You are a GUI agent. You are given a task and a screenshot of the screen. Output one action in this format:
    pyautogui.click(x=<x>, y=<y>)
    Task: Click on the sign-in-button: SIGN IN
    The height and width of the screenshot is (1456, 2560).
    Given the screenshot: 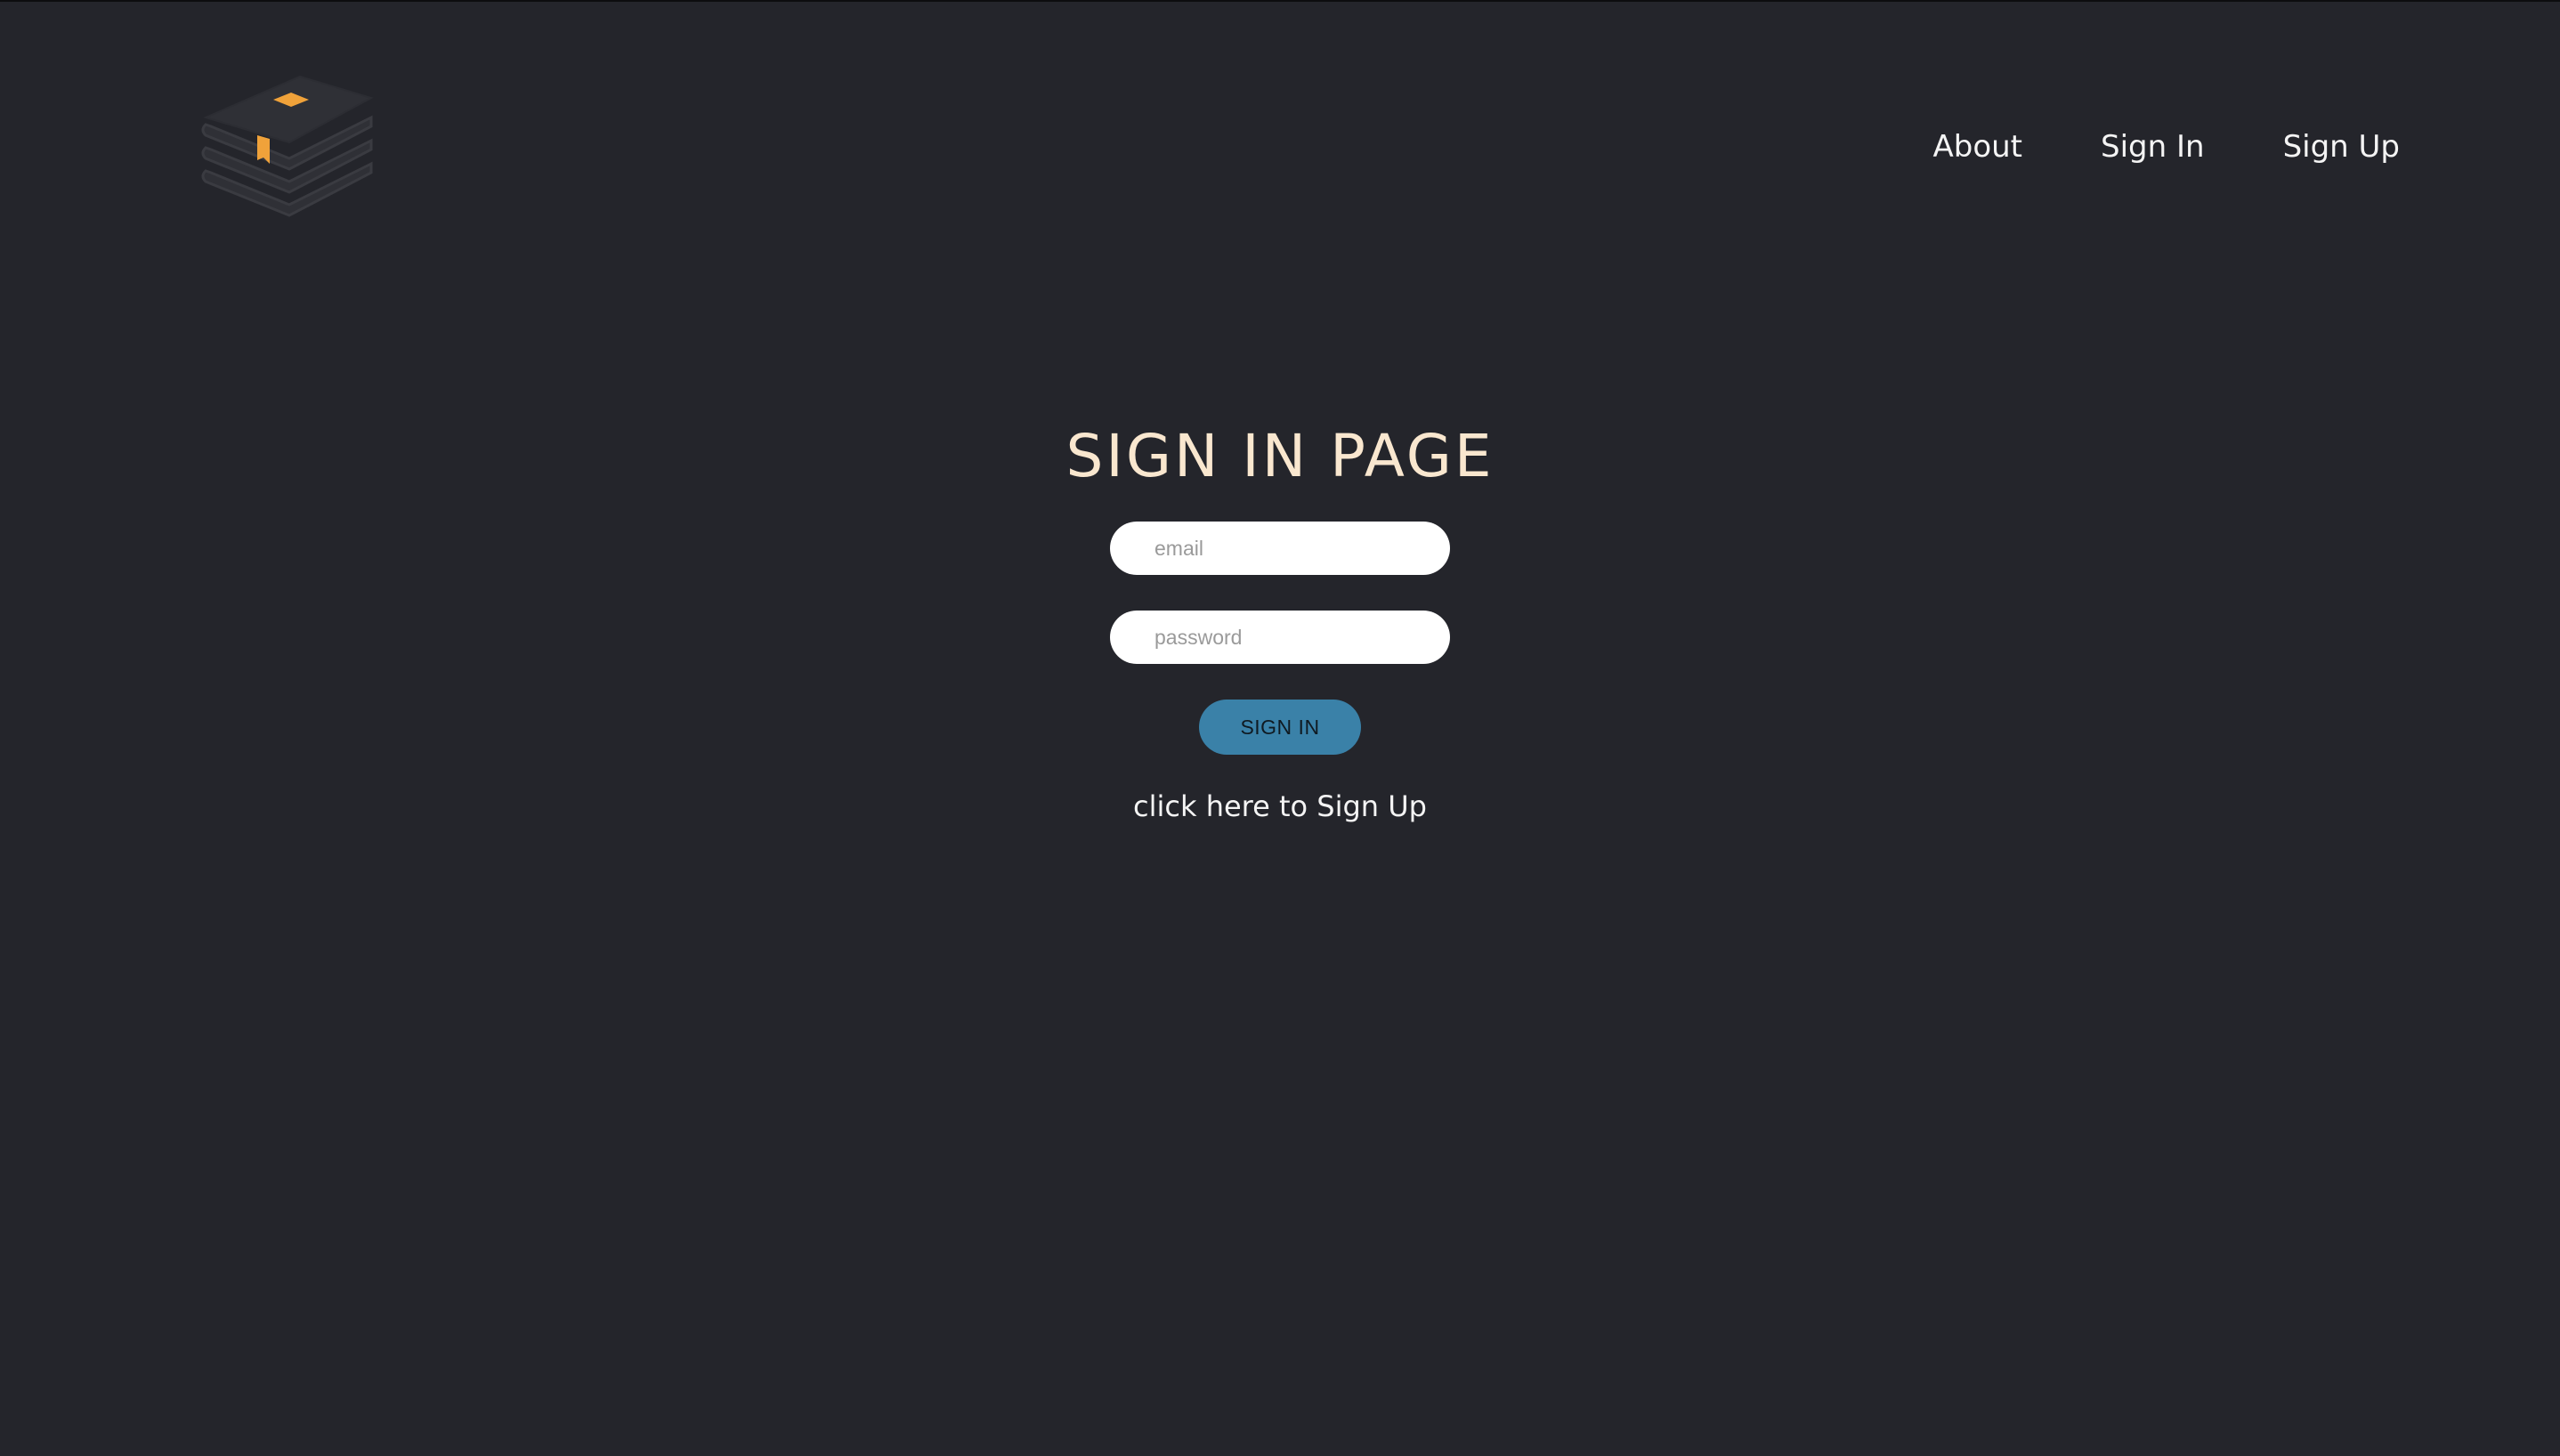 What is the action you would take?
    pyautogui.click(x=1280, y=727)
    